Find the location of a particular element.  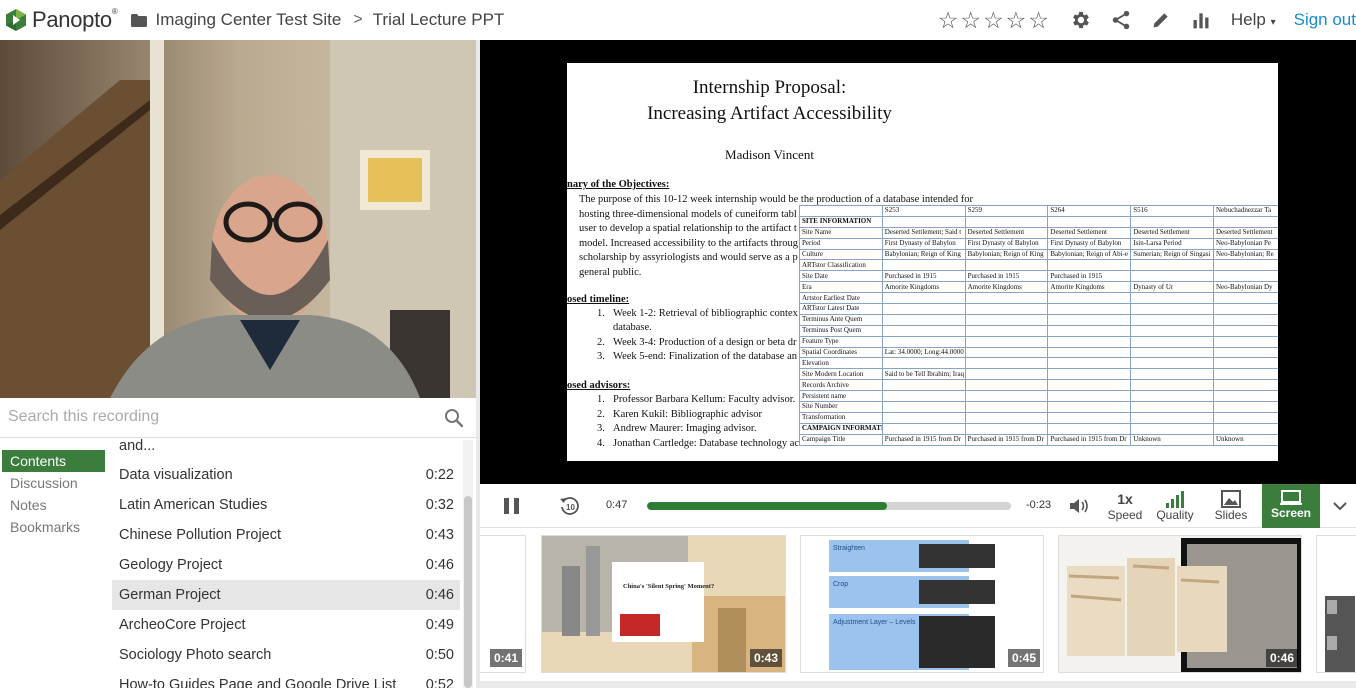

contents-scrollbar is located at coordinates (468, 564).